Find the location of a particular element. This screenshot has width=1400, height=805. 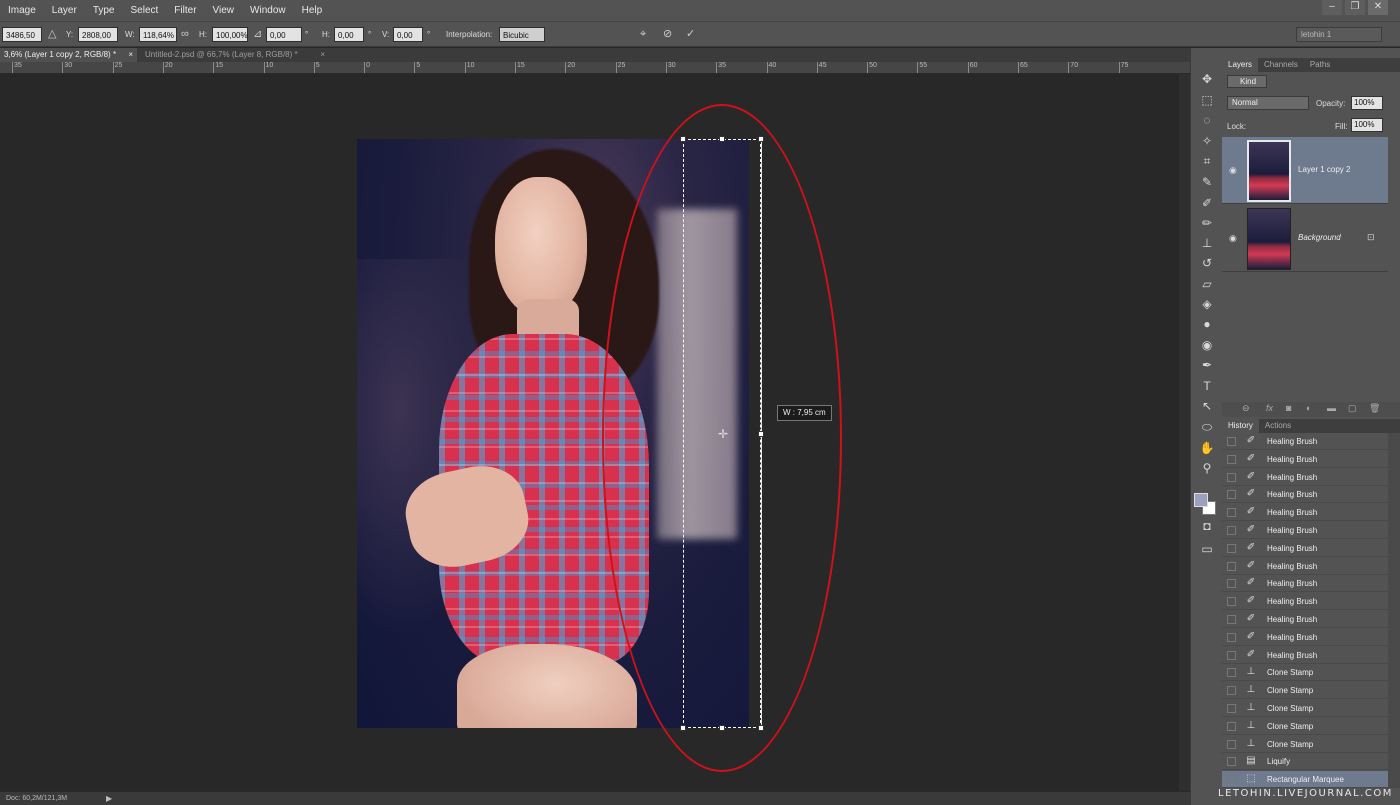

tab-history: History is located at coordinates (1240, 426).